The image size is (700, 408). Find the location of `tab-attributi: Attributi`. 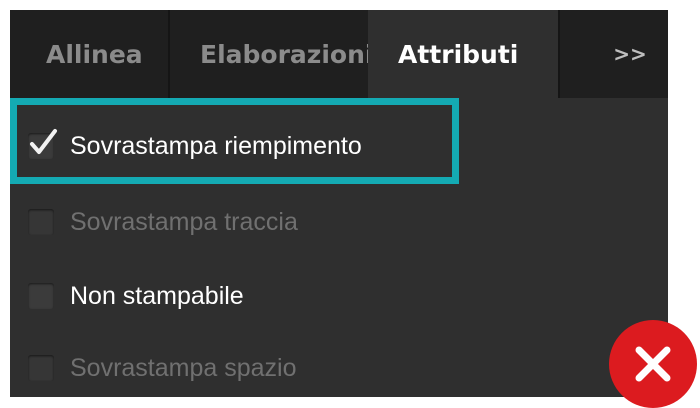

tab-attributi: Attributi is located at coordinates (463, 54).